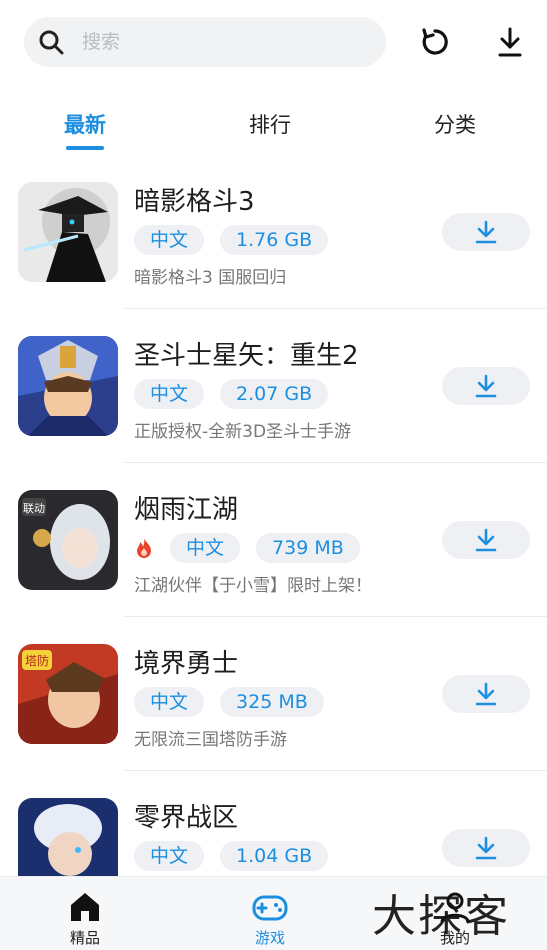 This screenshot has height=950, width=547. What do you see at coordinates (186, 507) in the screenshot?
I see `game-name: 烟雨江湖` at bounding box center [186, 507].